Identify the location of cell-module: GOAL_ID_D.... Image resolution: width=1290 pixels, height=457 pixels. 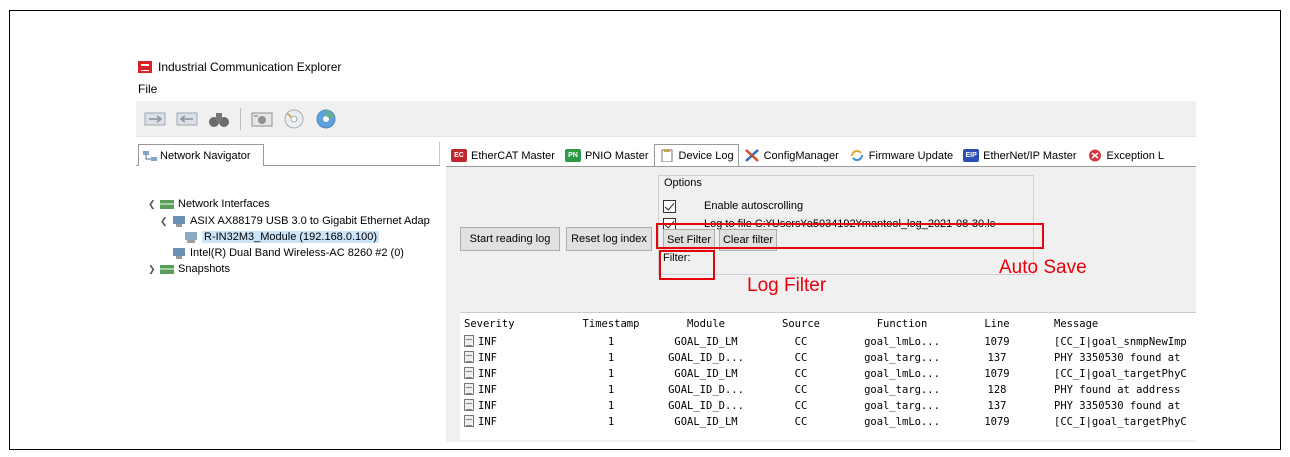
(706, 358).